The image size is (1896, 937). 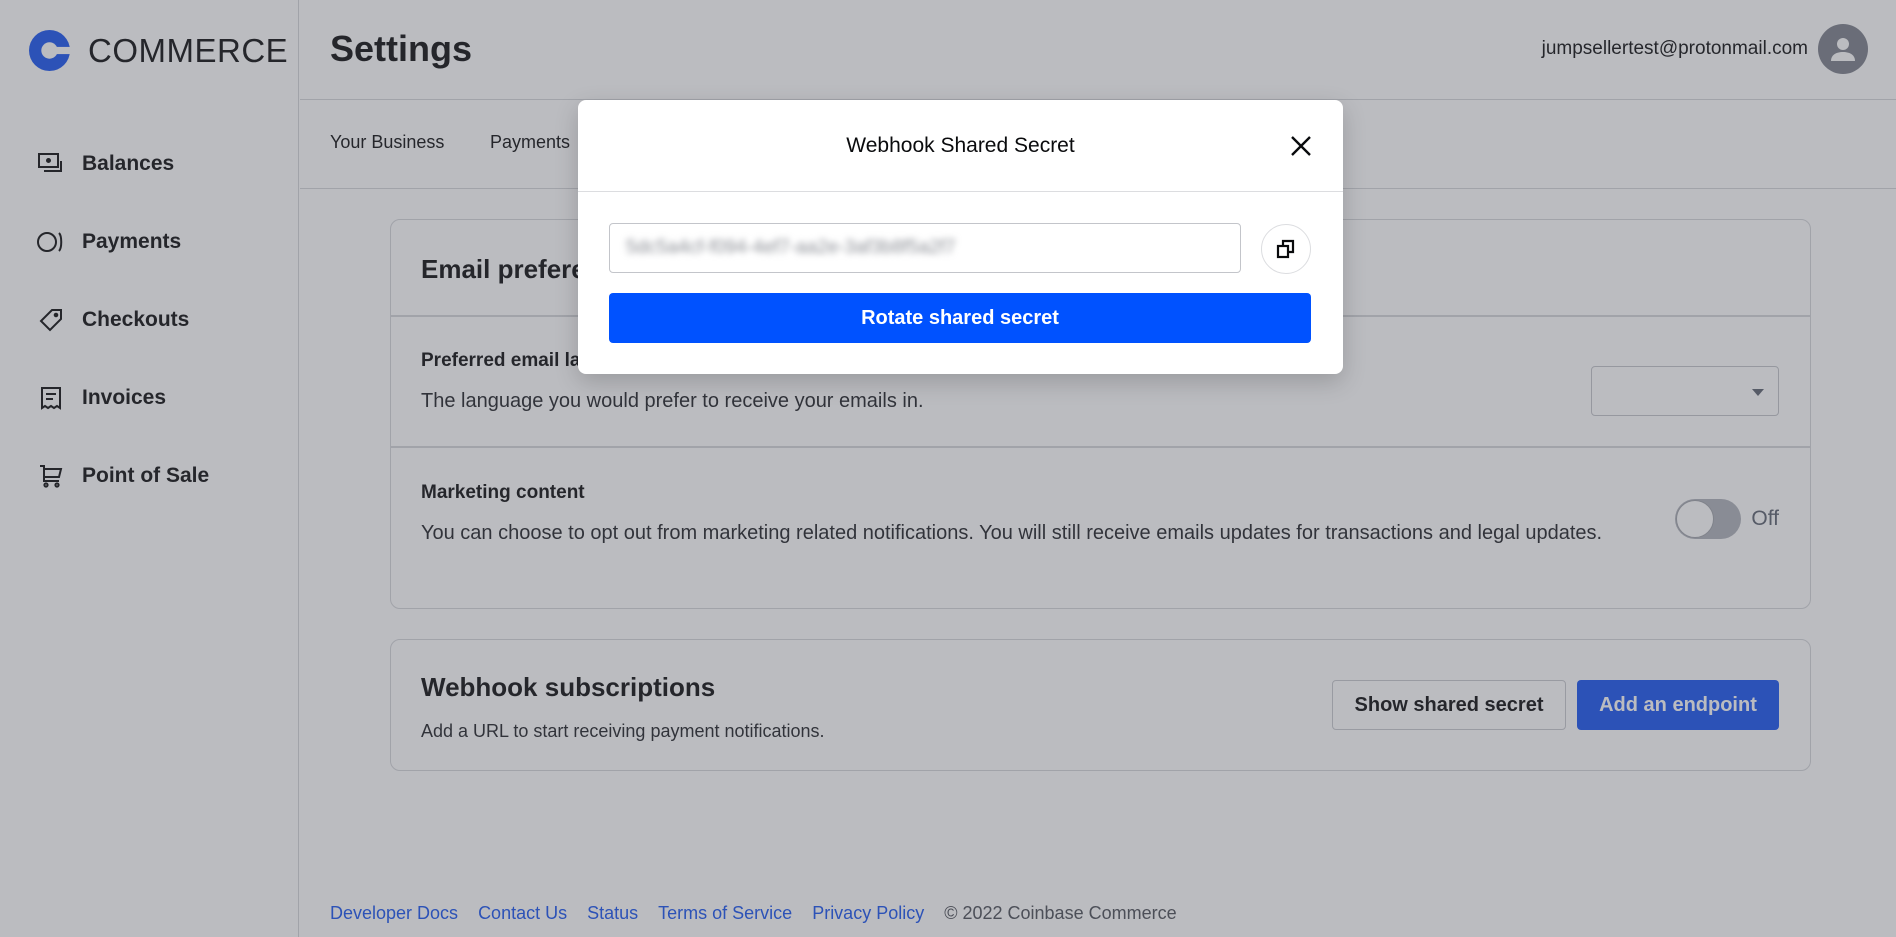 I want to click on close-button, so click(x=1301, y=146).